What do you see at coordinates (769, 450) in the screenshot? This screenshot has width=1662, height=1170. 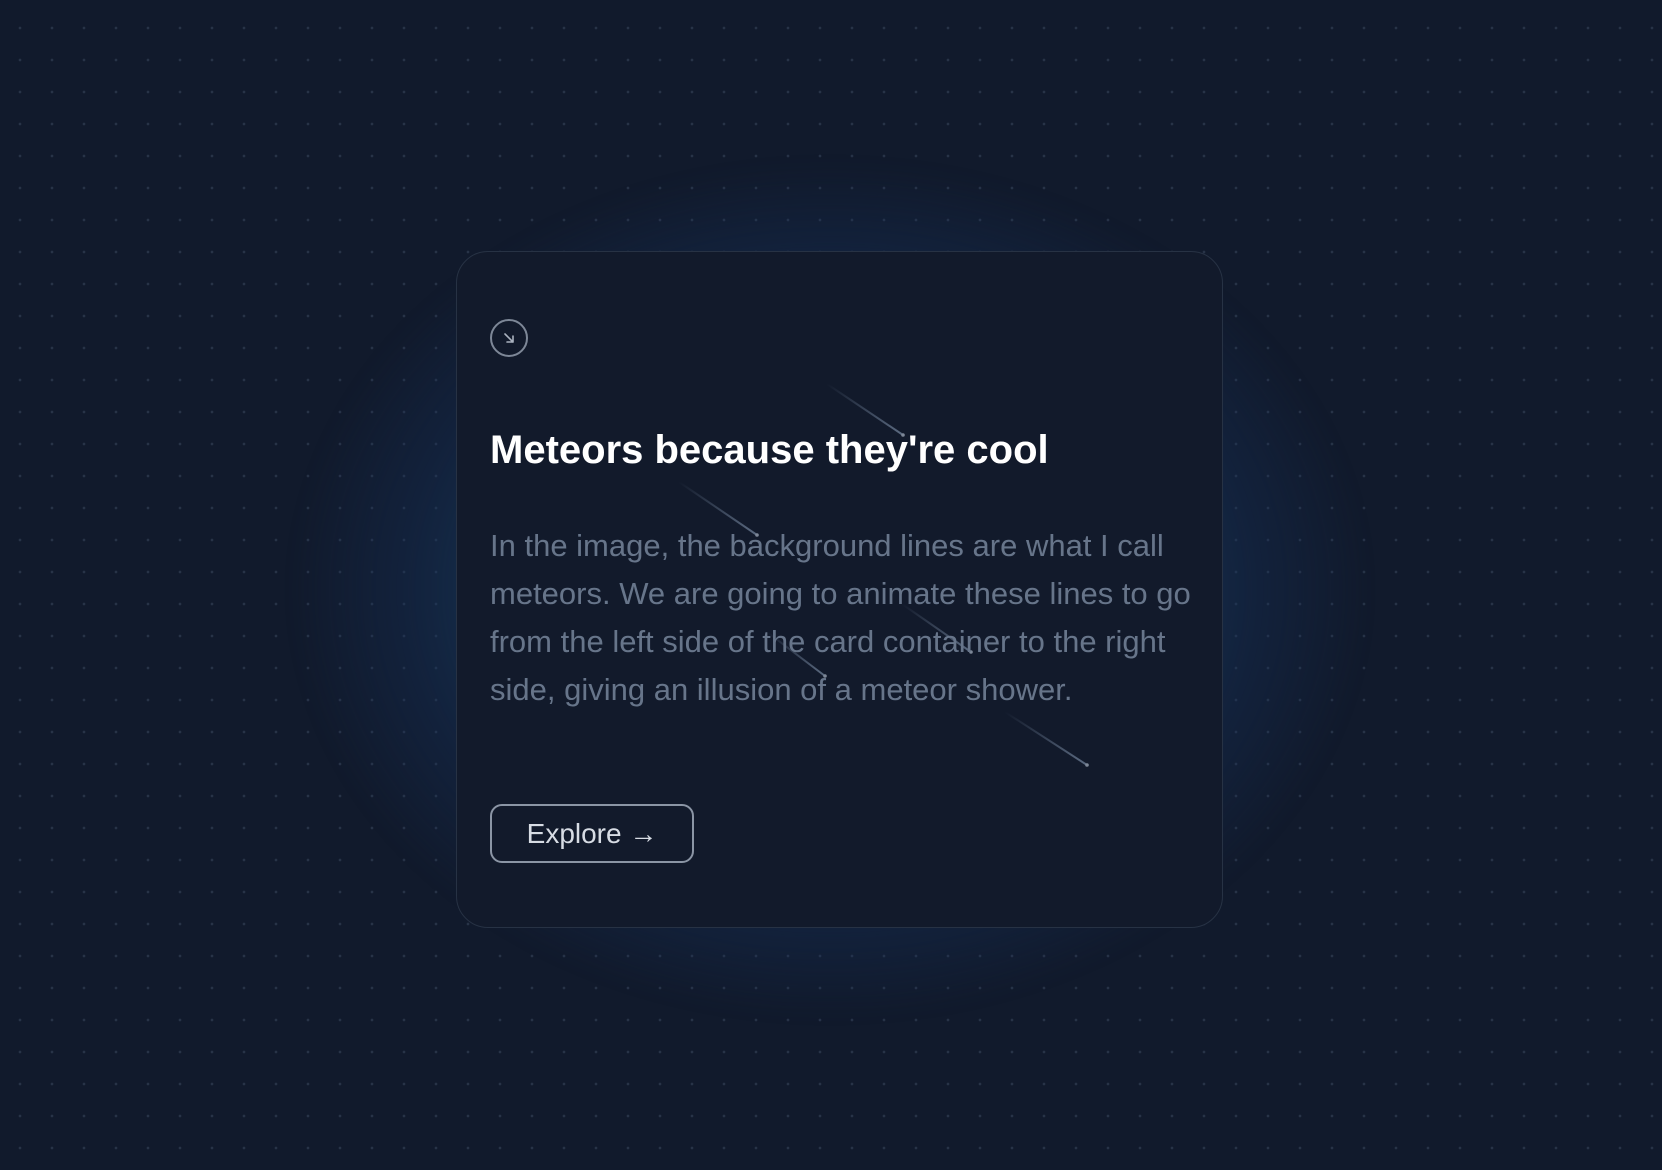 I see `card-title: Meteors because they're cool` at bounding box center [769, 450].